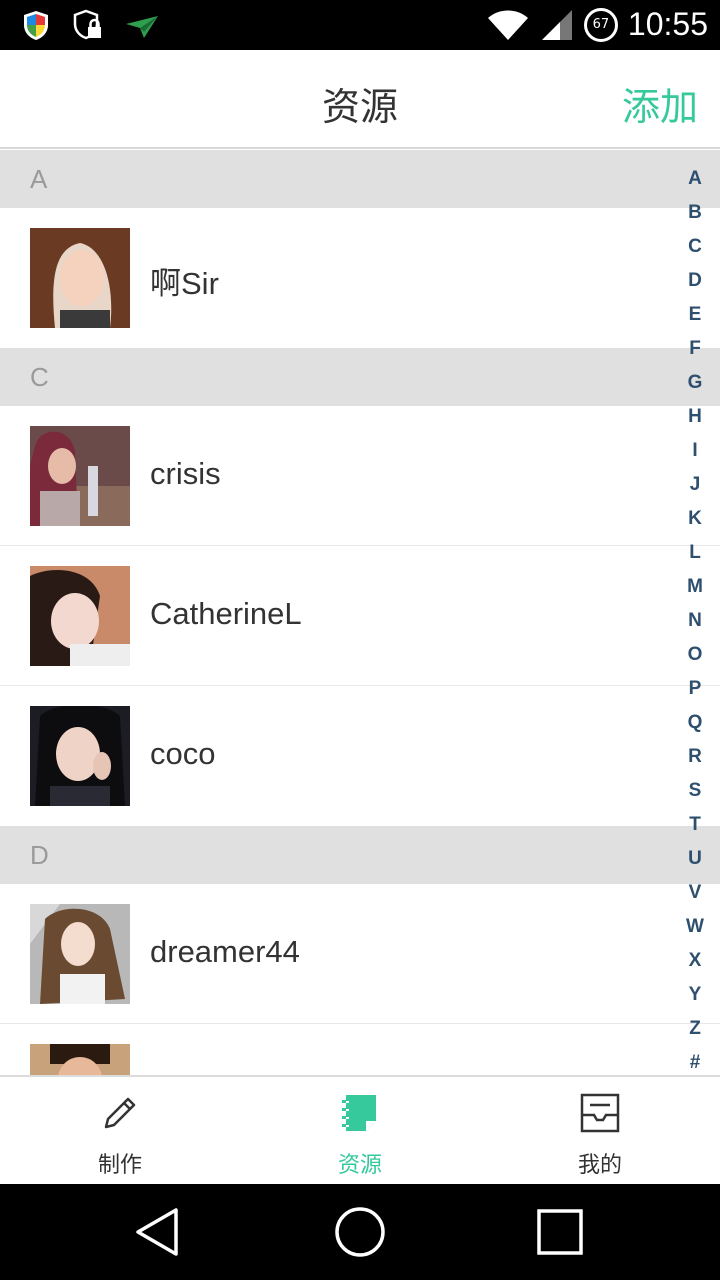 The image size is (720, 1280). I want to click on section-header: C, so click(360, 377).